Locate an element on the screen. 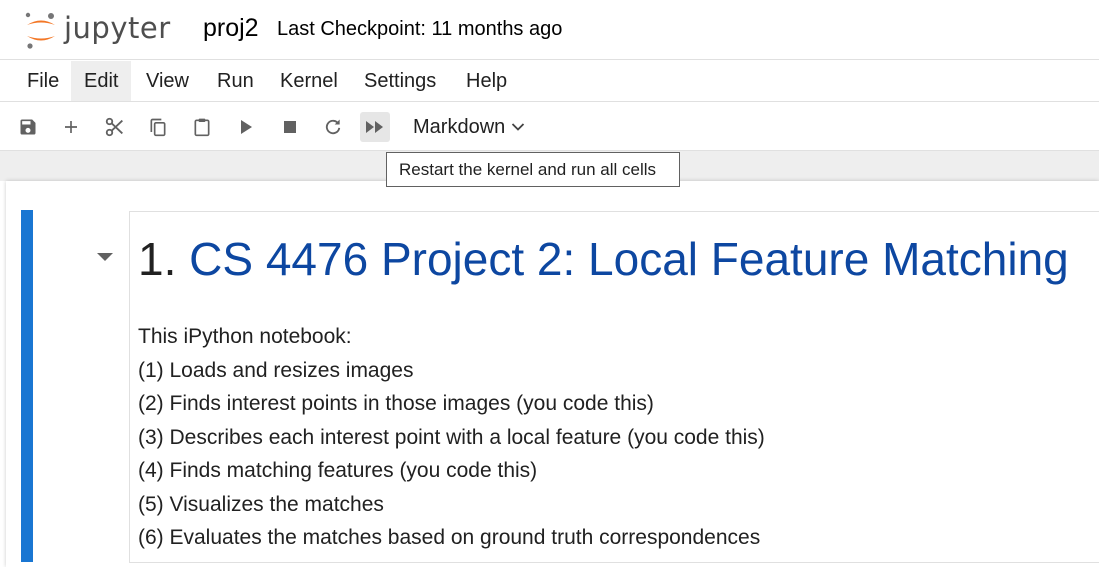  restart-kernel-button is located at coordinates (333, 127).